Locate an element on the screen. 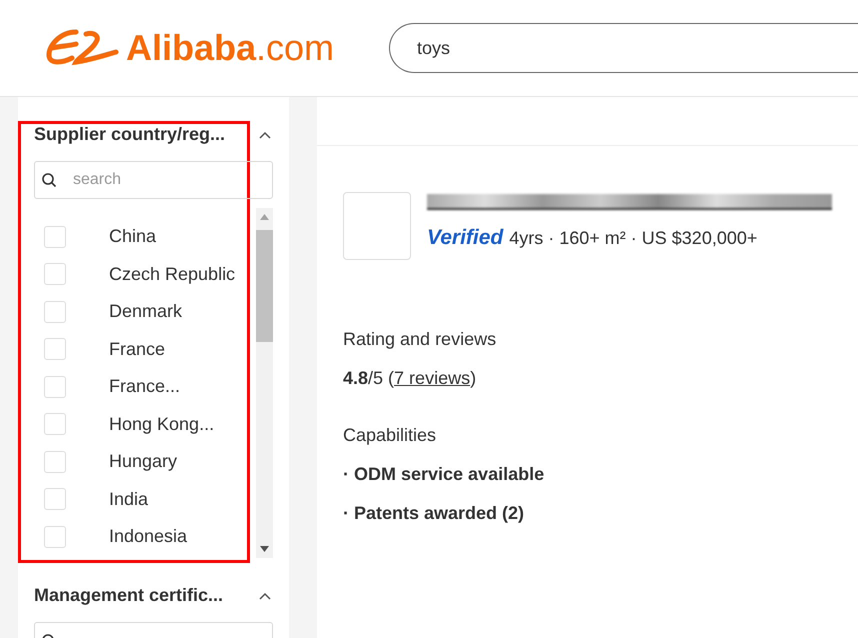 The height and width of the screenshot is (638, 858). scroll-up-arrow-icon is located at coordinates (264, 217).